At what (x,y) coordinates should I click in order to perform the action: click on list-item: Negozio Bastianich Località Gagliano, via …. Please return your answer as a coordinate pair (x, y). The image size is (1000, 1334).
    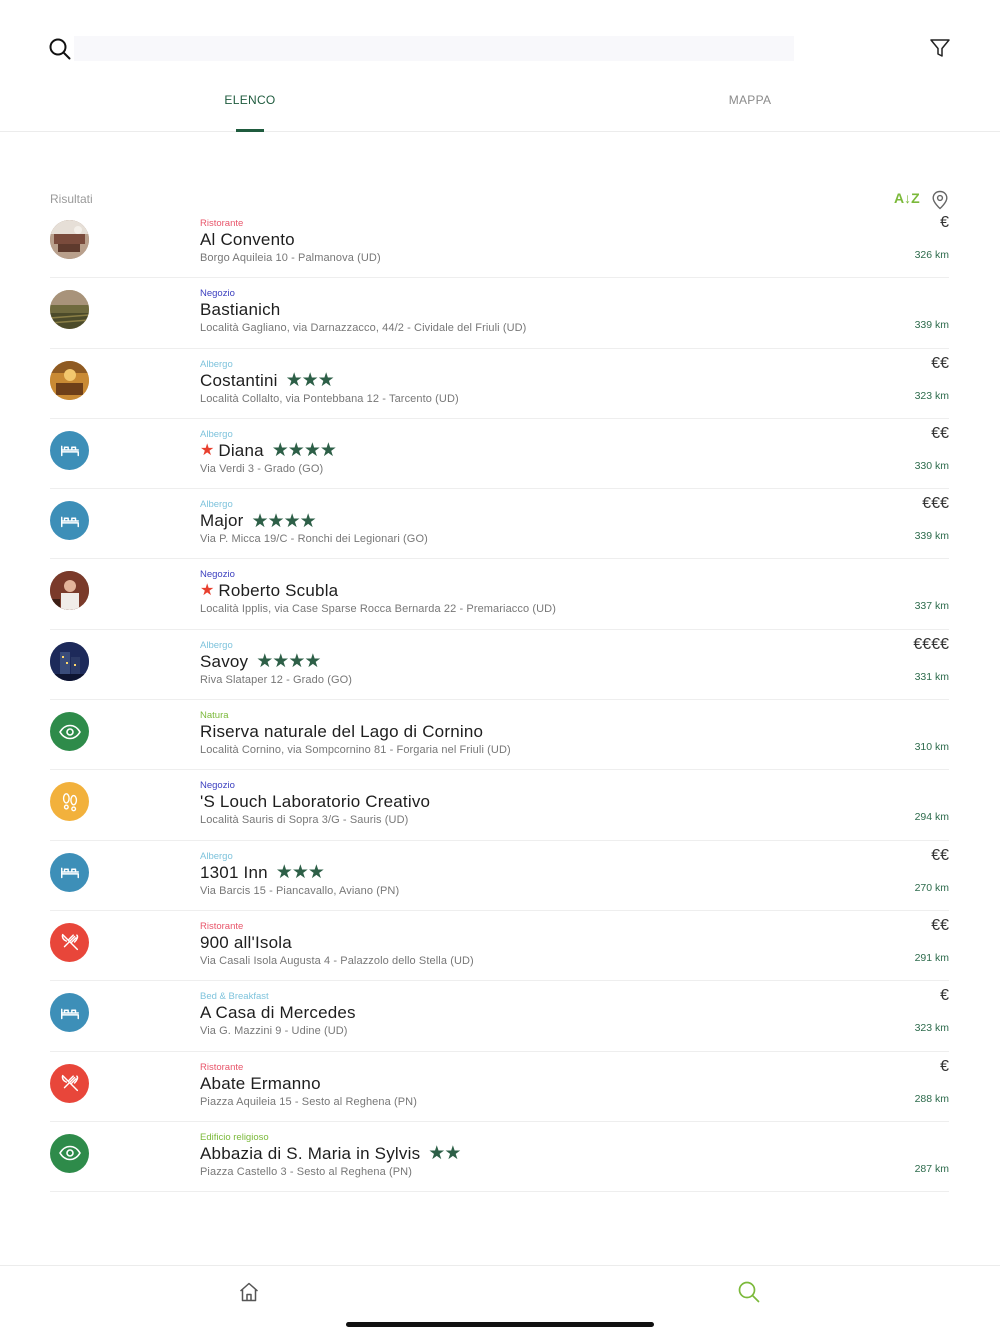
    Looking at the image, I should click on (499, 313).